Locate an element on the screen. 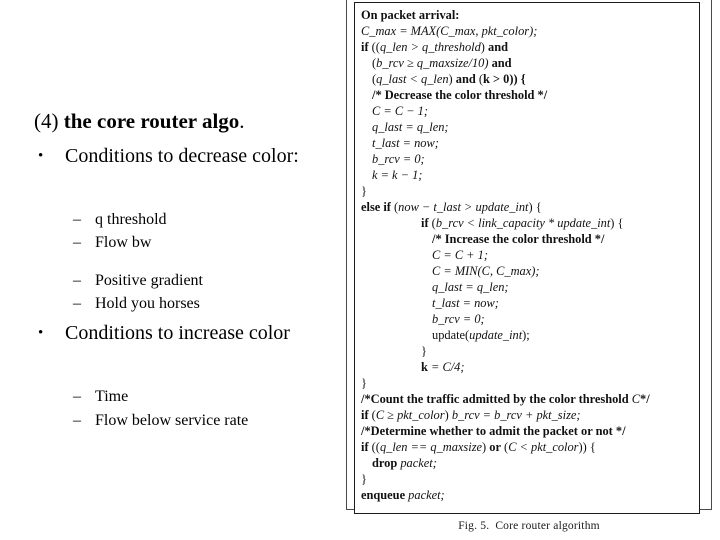 The image size is (720, 540). list-item: – Positive gradient is located at coordinates (198, 280).